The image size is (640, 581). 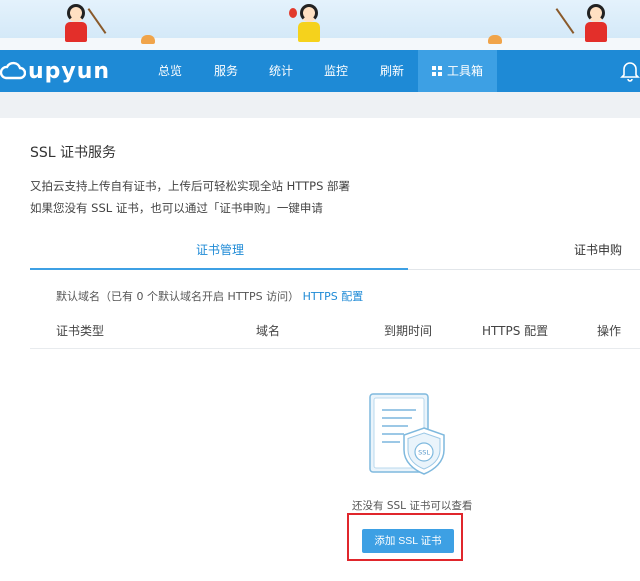 What do you see at coordinates (412, 506) in the screenshot?
I see `empty-state-message: 还没有 SSL 证书可以查看` at bounding box center [412, 506].